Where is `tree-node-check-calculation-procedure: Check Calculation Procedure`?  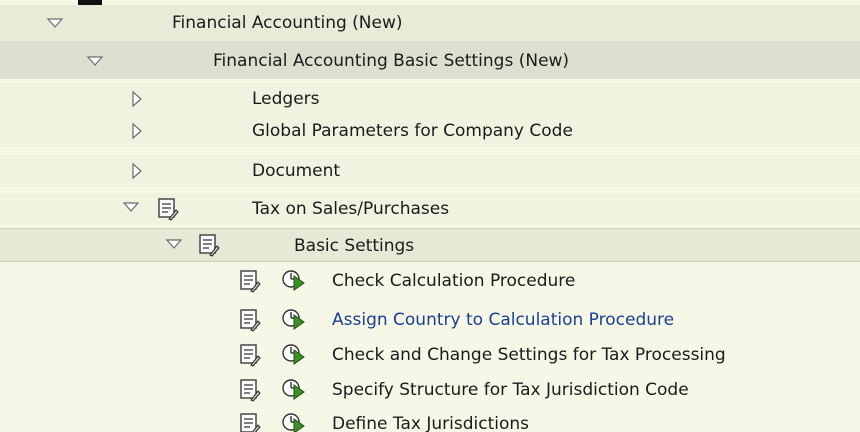 tree-node-check-calculation-procedure: Check Calculation Procedure is located at coordinates (430, 281).